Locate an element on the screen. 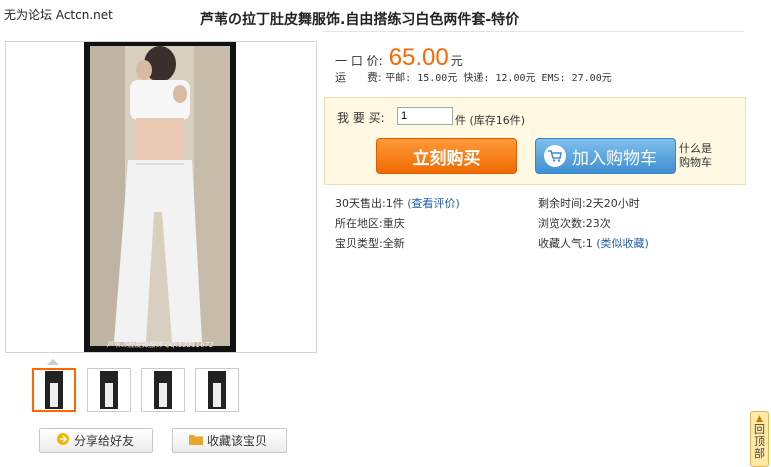  add-to-cart-button: 加入购物车 is located at coordinates (605, 156).